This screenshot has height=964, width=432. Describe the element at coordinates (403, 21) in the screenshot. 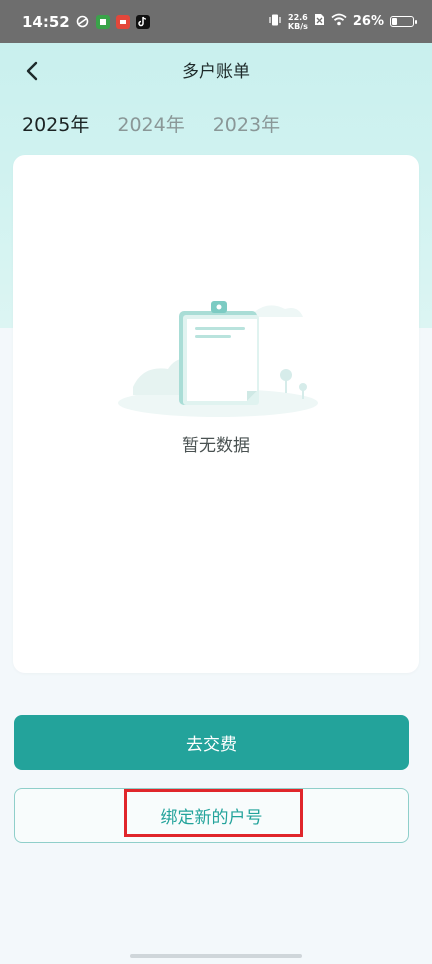

I see `battery-icon` at that location.